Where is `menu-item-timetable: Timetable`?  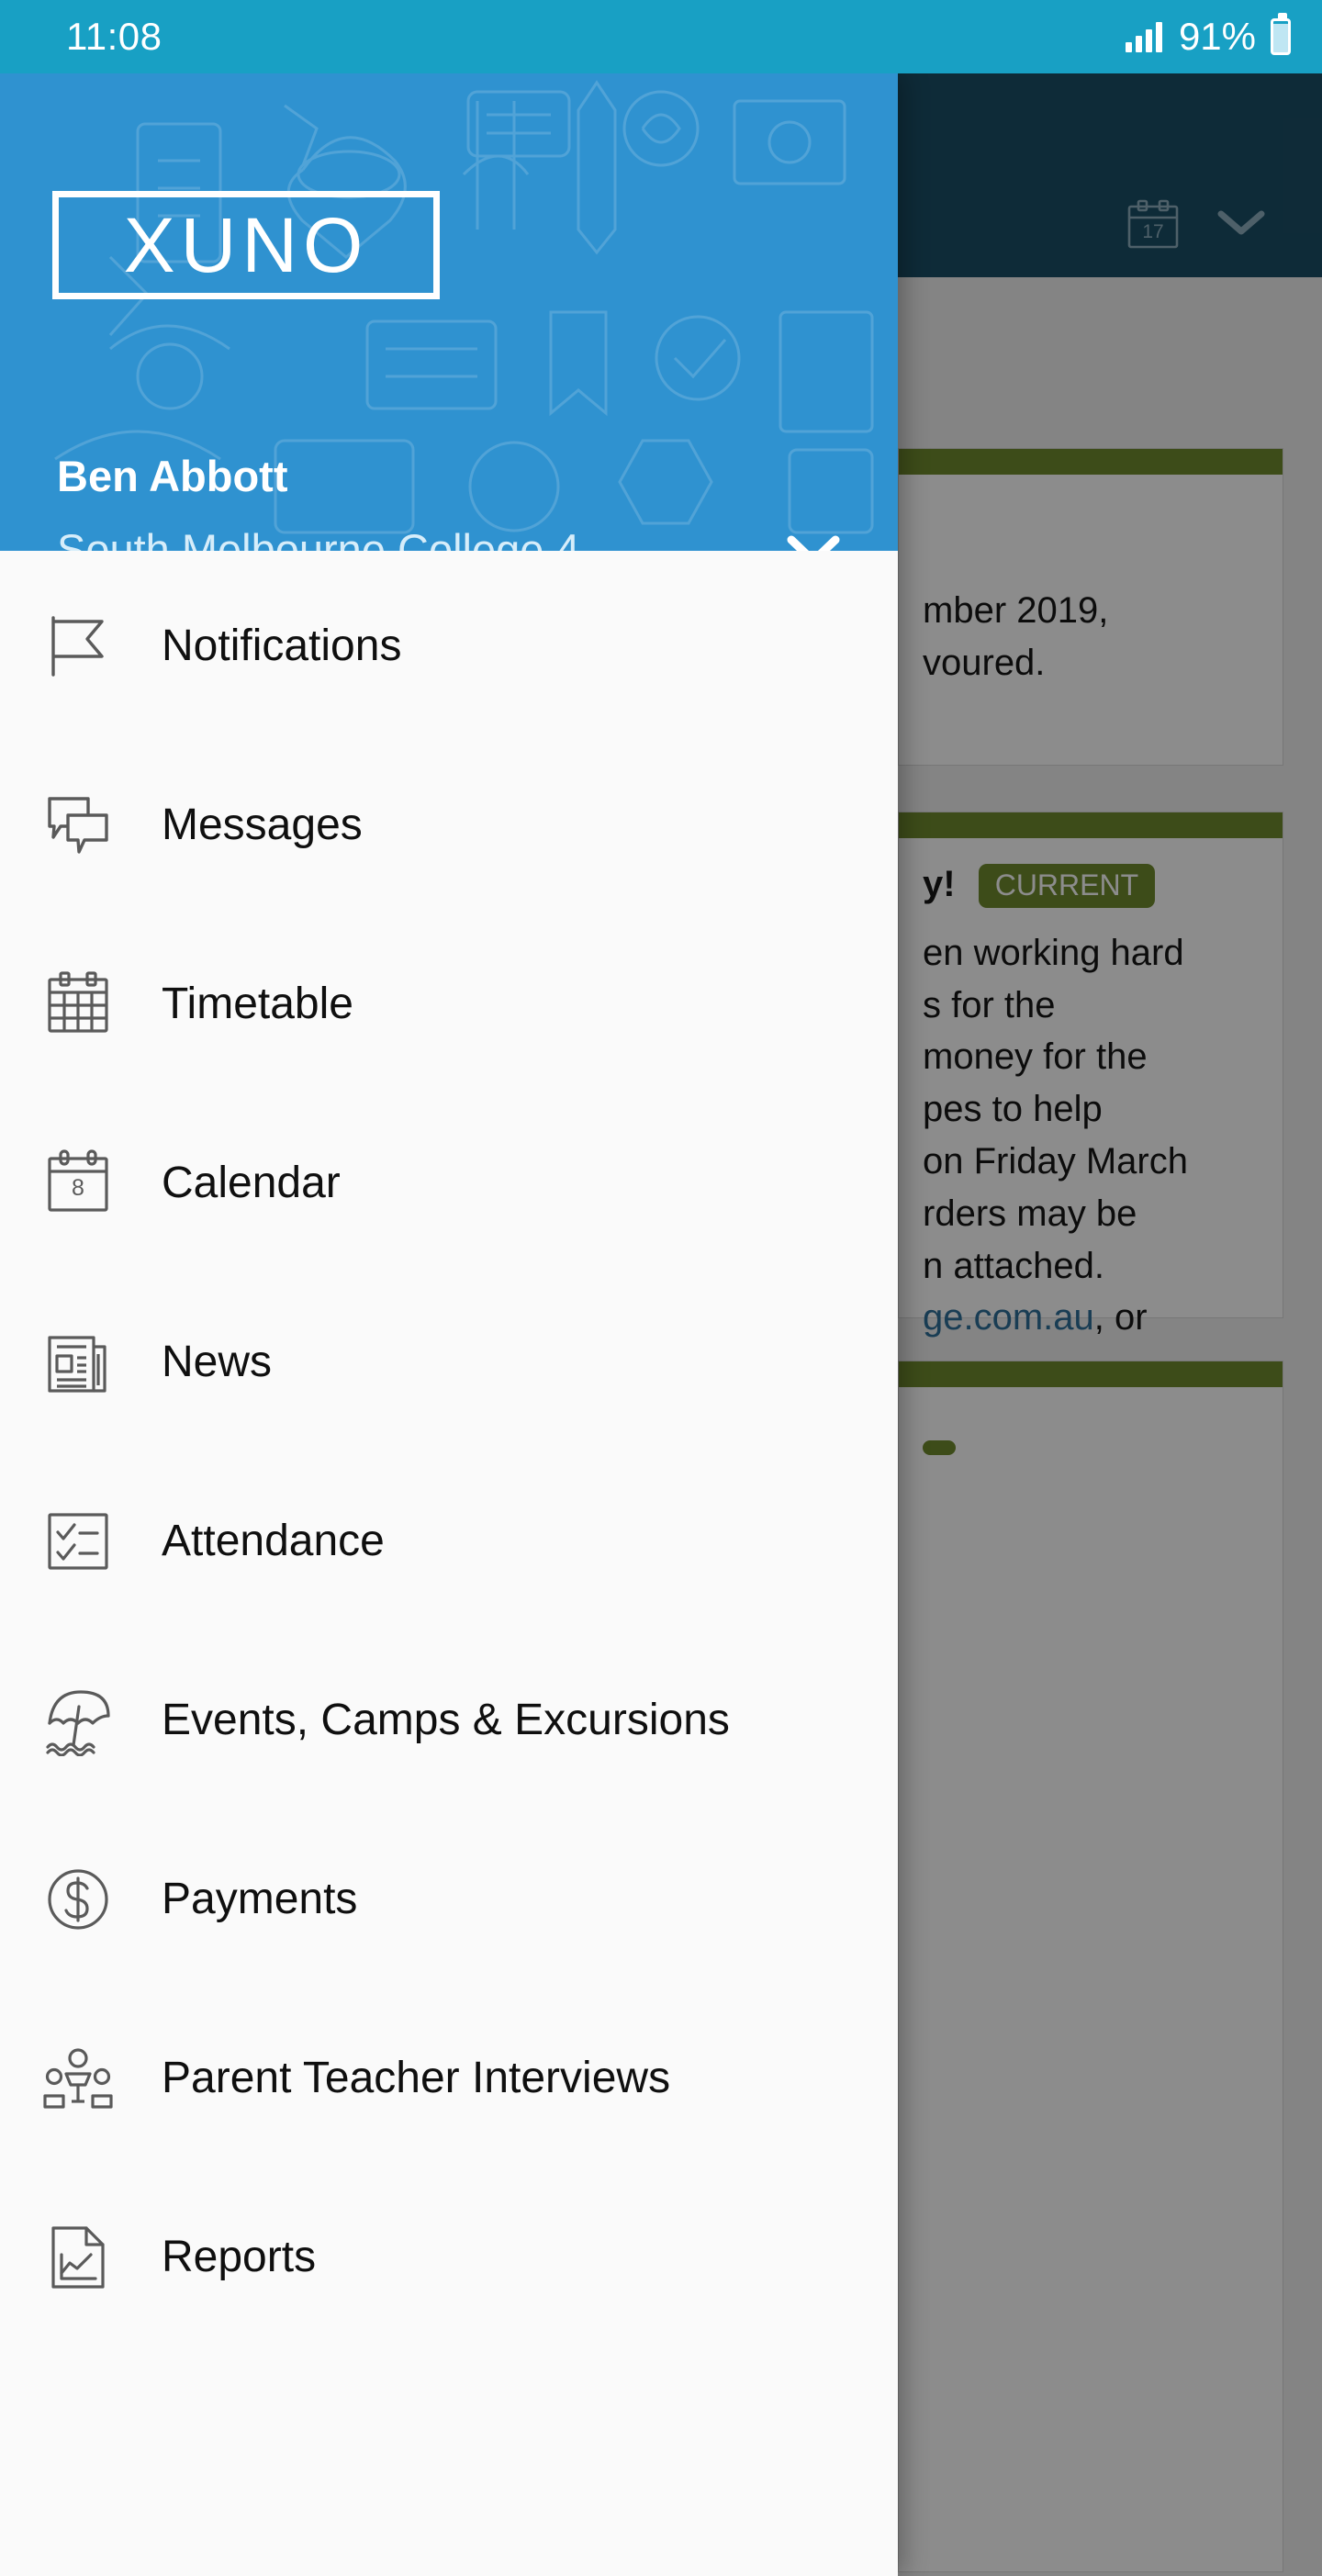 menu-item-timetable: Timetable is located at coordinates (449, 1003).